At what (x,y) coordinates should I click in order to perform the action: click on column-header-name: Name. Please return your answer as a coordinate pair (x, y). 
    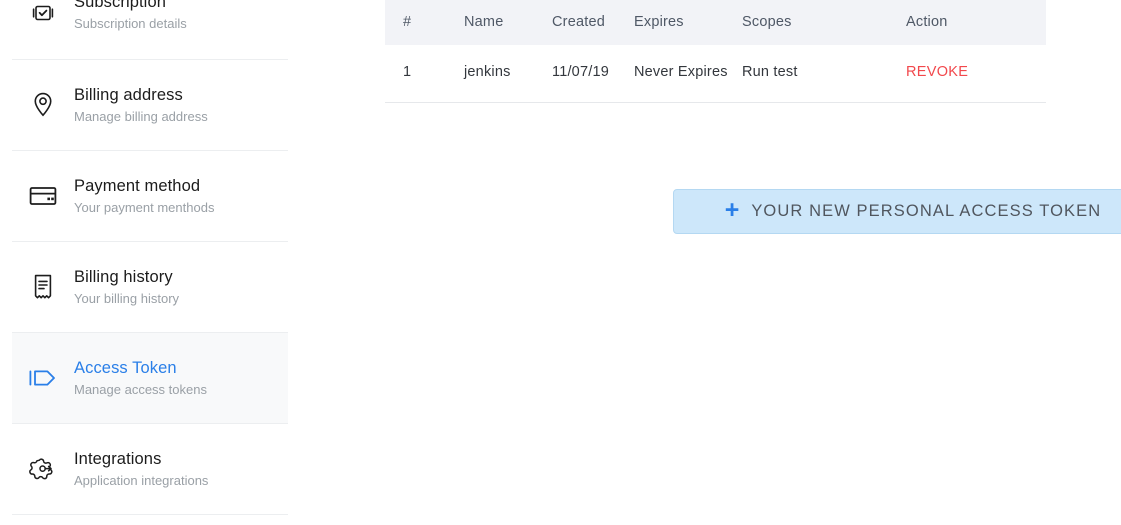
    Looking at the image, I should click on (508, 22).